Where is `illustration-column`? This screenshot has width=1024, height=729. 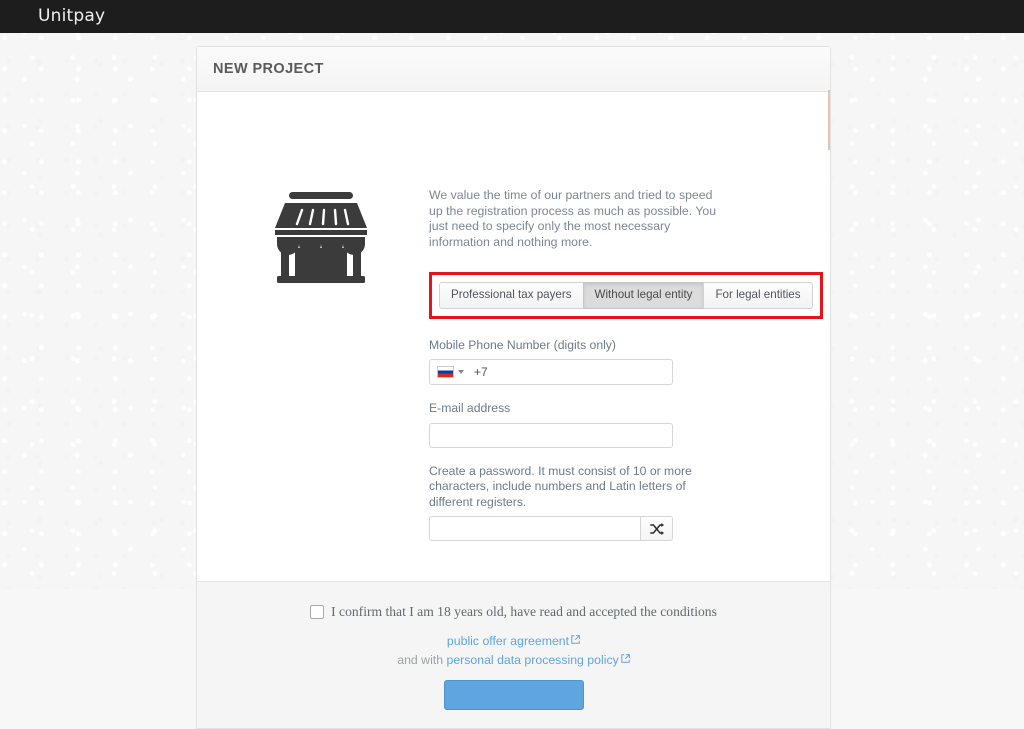
illustration-column is located at coordinates (321, 337).